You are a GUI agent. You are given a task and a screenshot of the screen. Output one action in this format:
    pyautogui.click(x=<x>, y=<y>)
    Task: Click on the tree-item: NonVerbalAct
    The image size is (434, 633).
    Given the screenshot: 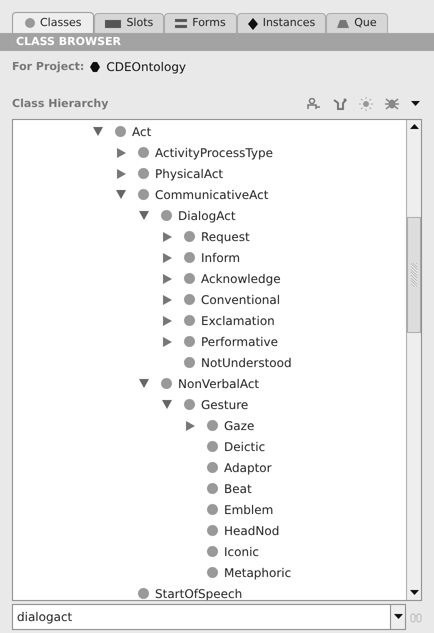 What is the action you would take?
    pyautogui.click(x=219, y=383)
    